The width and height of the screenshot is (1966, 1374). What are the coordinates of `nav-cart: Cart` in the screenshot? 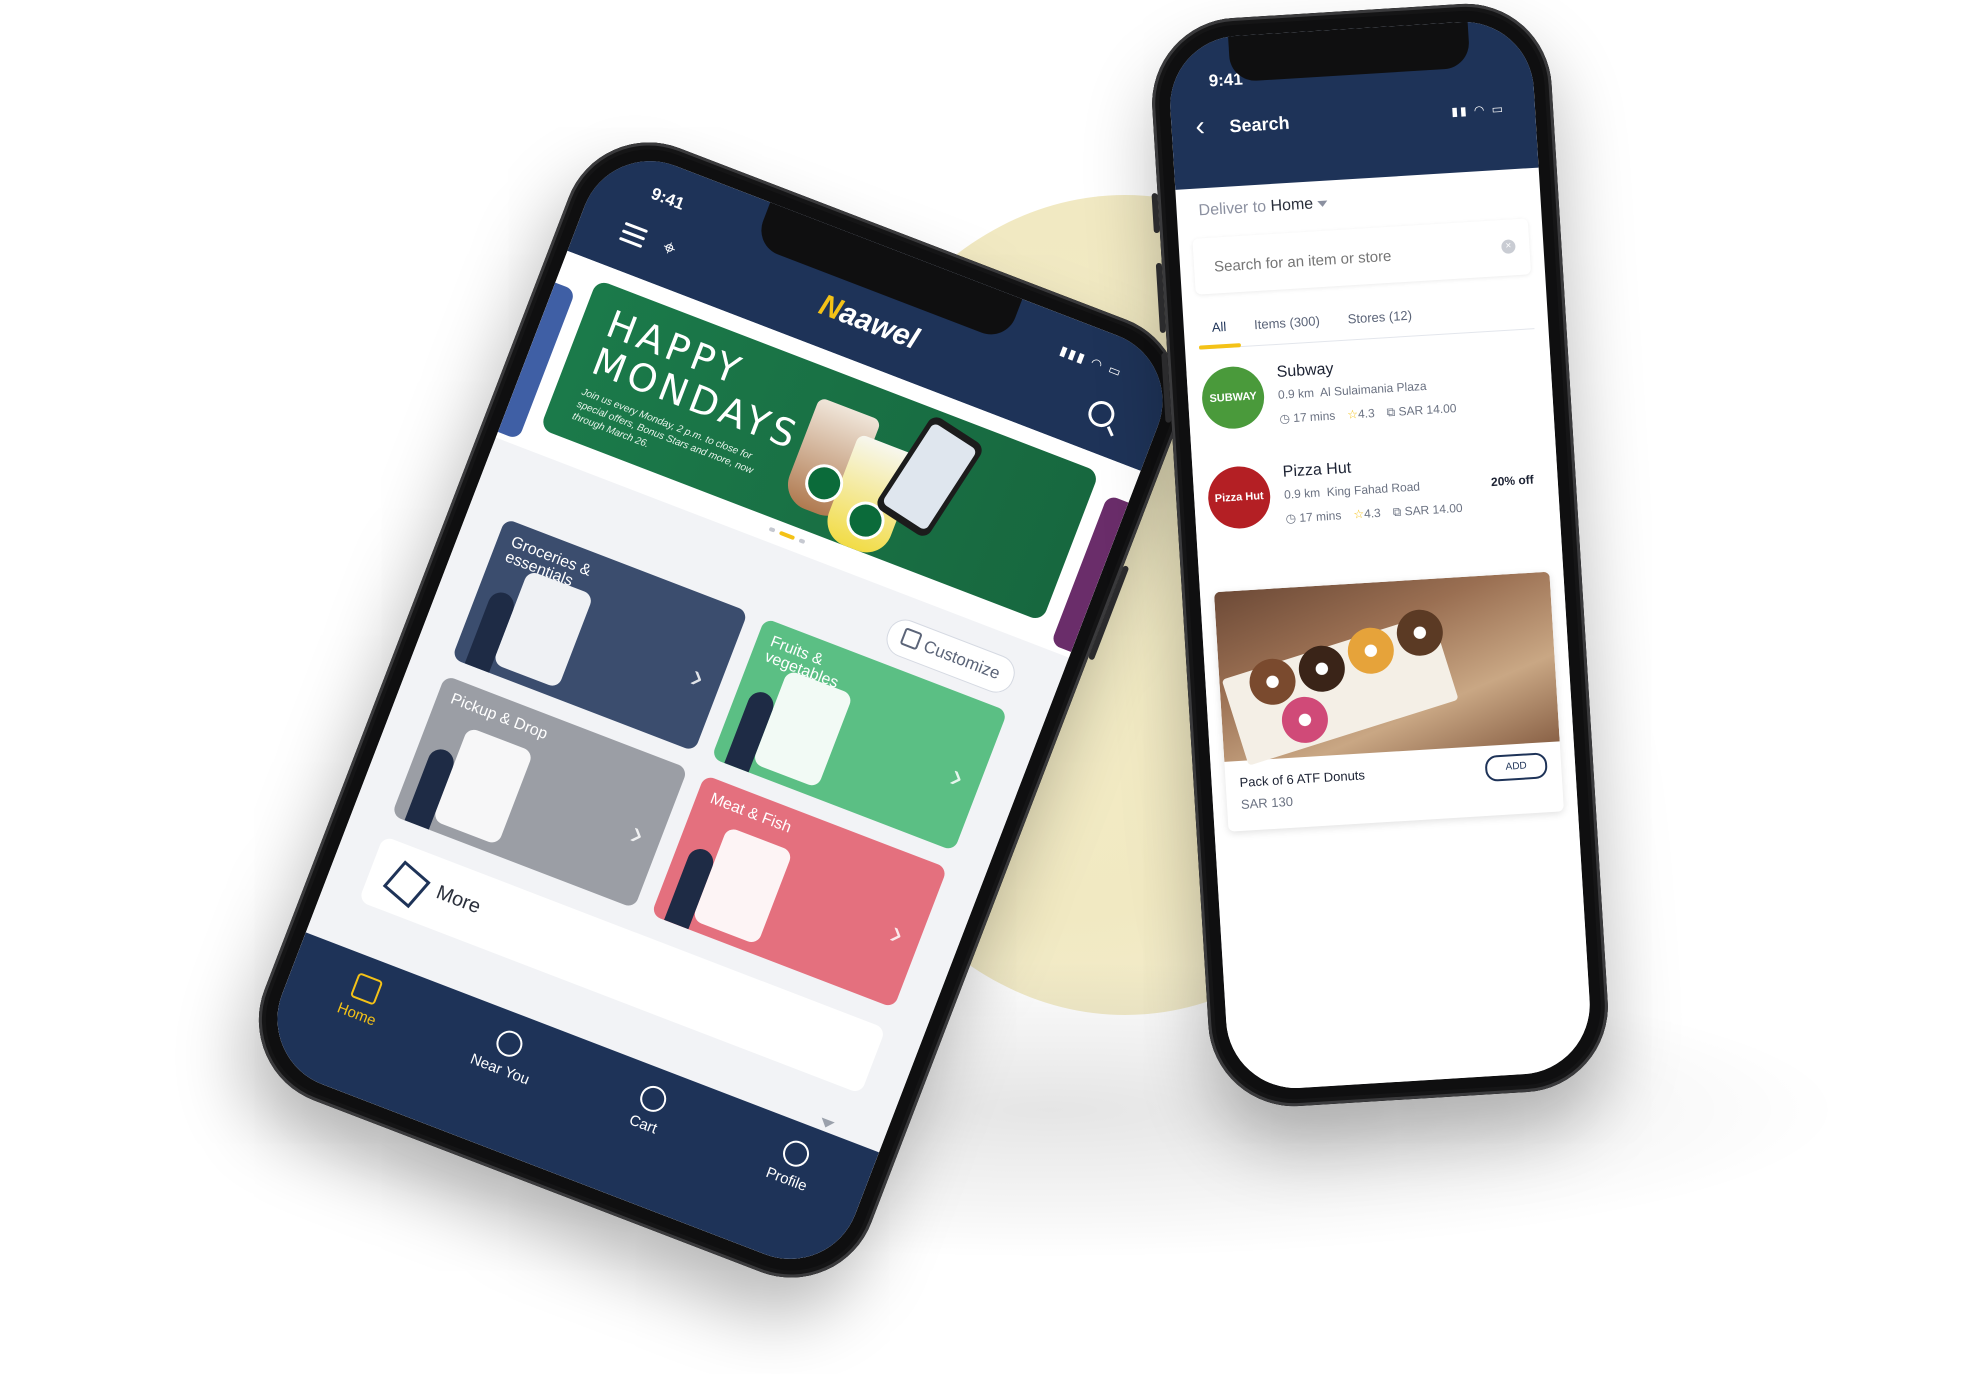 It's located at (648, 1110).